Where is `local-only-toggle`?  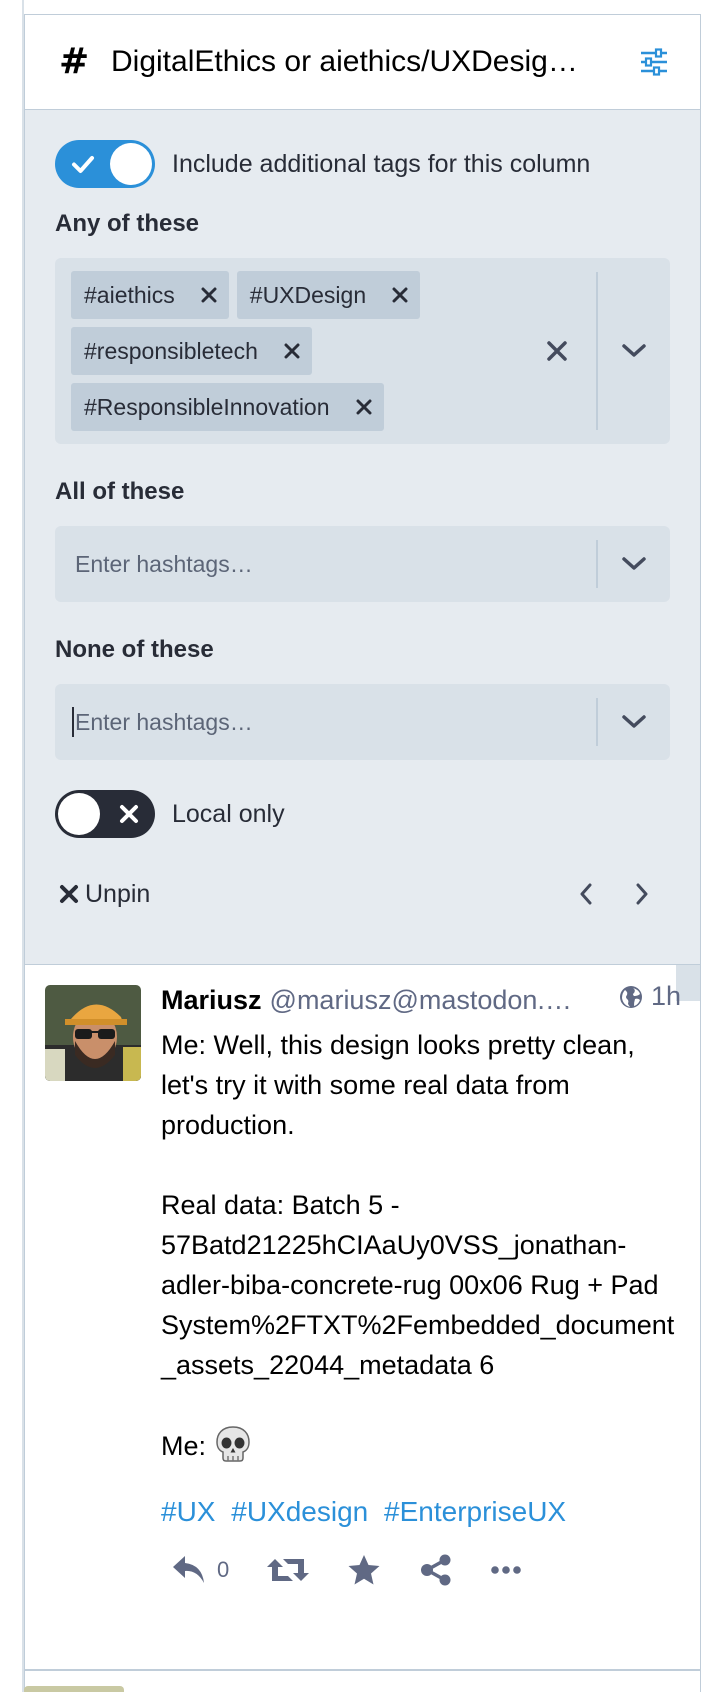
local-only-toggle is located at coordinates (105, 814).